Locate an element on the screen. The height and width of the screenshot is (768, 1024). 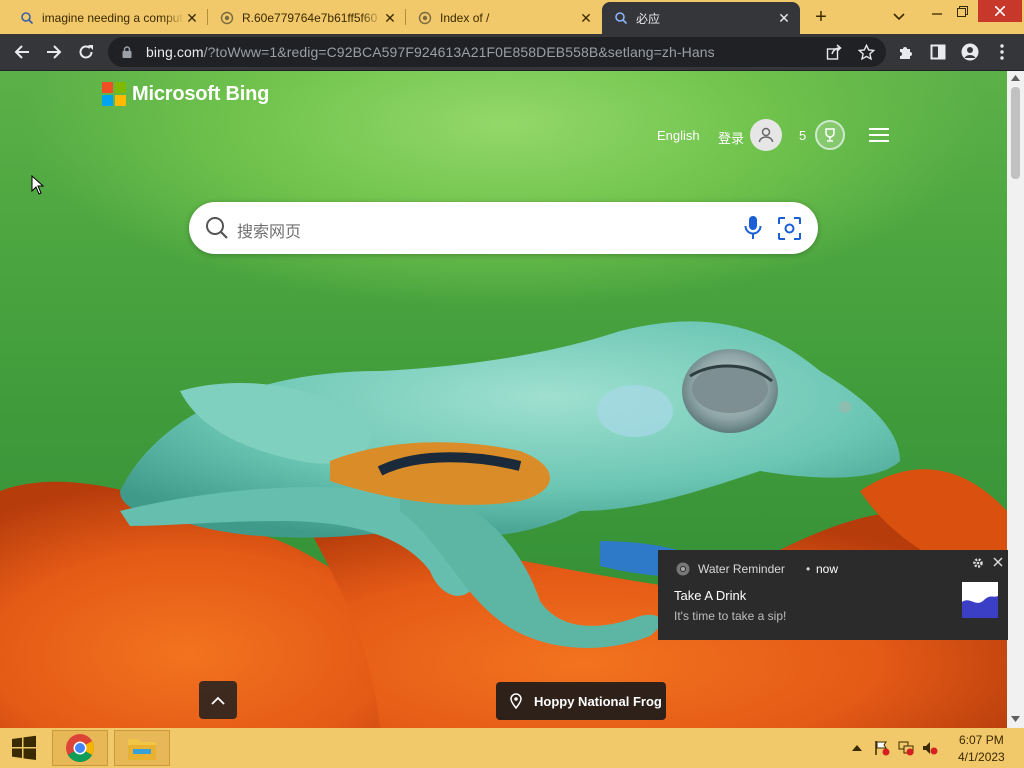
profile-button is located at coordinates (970, 52).